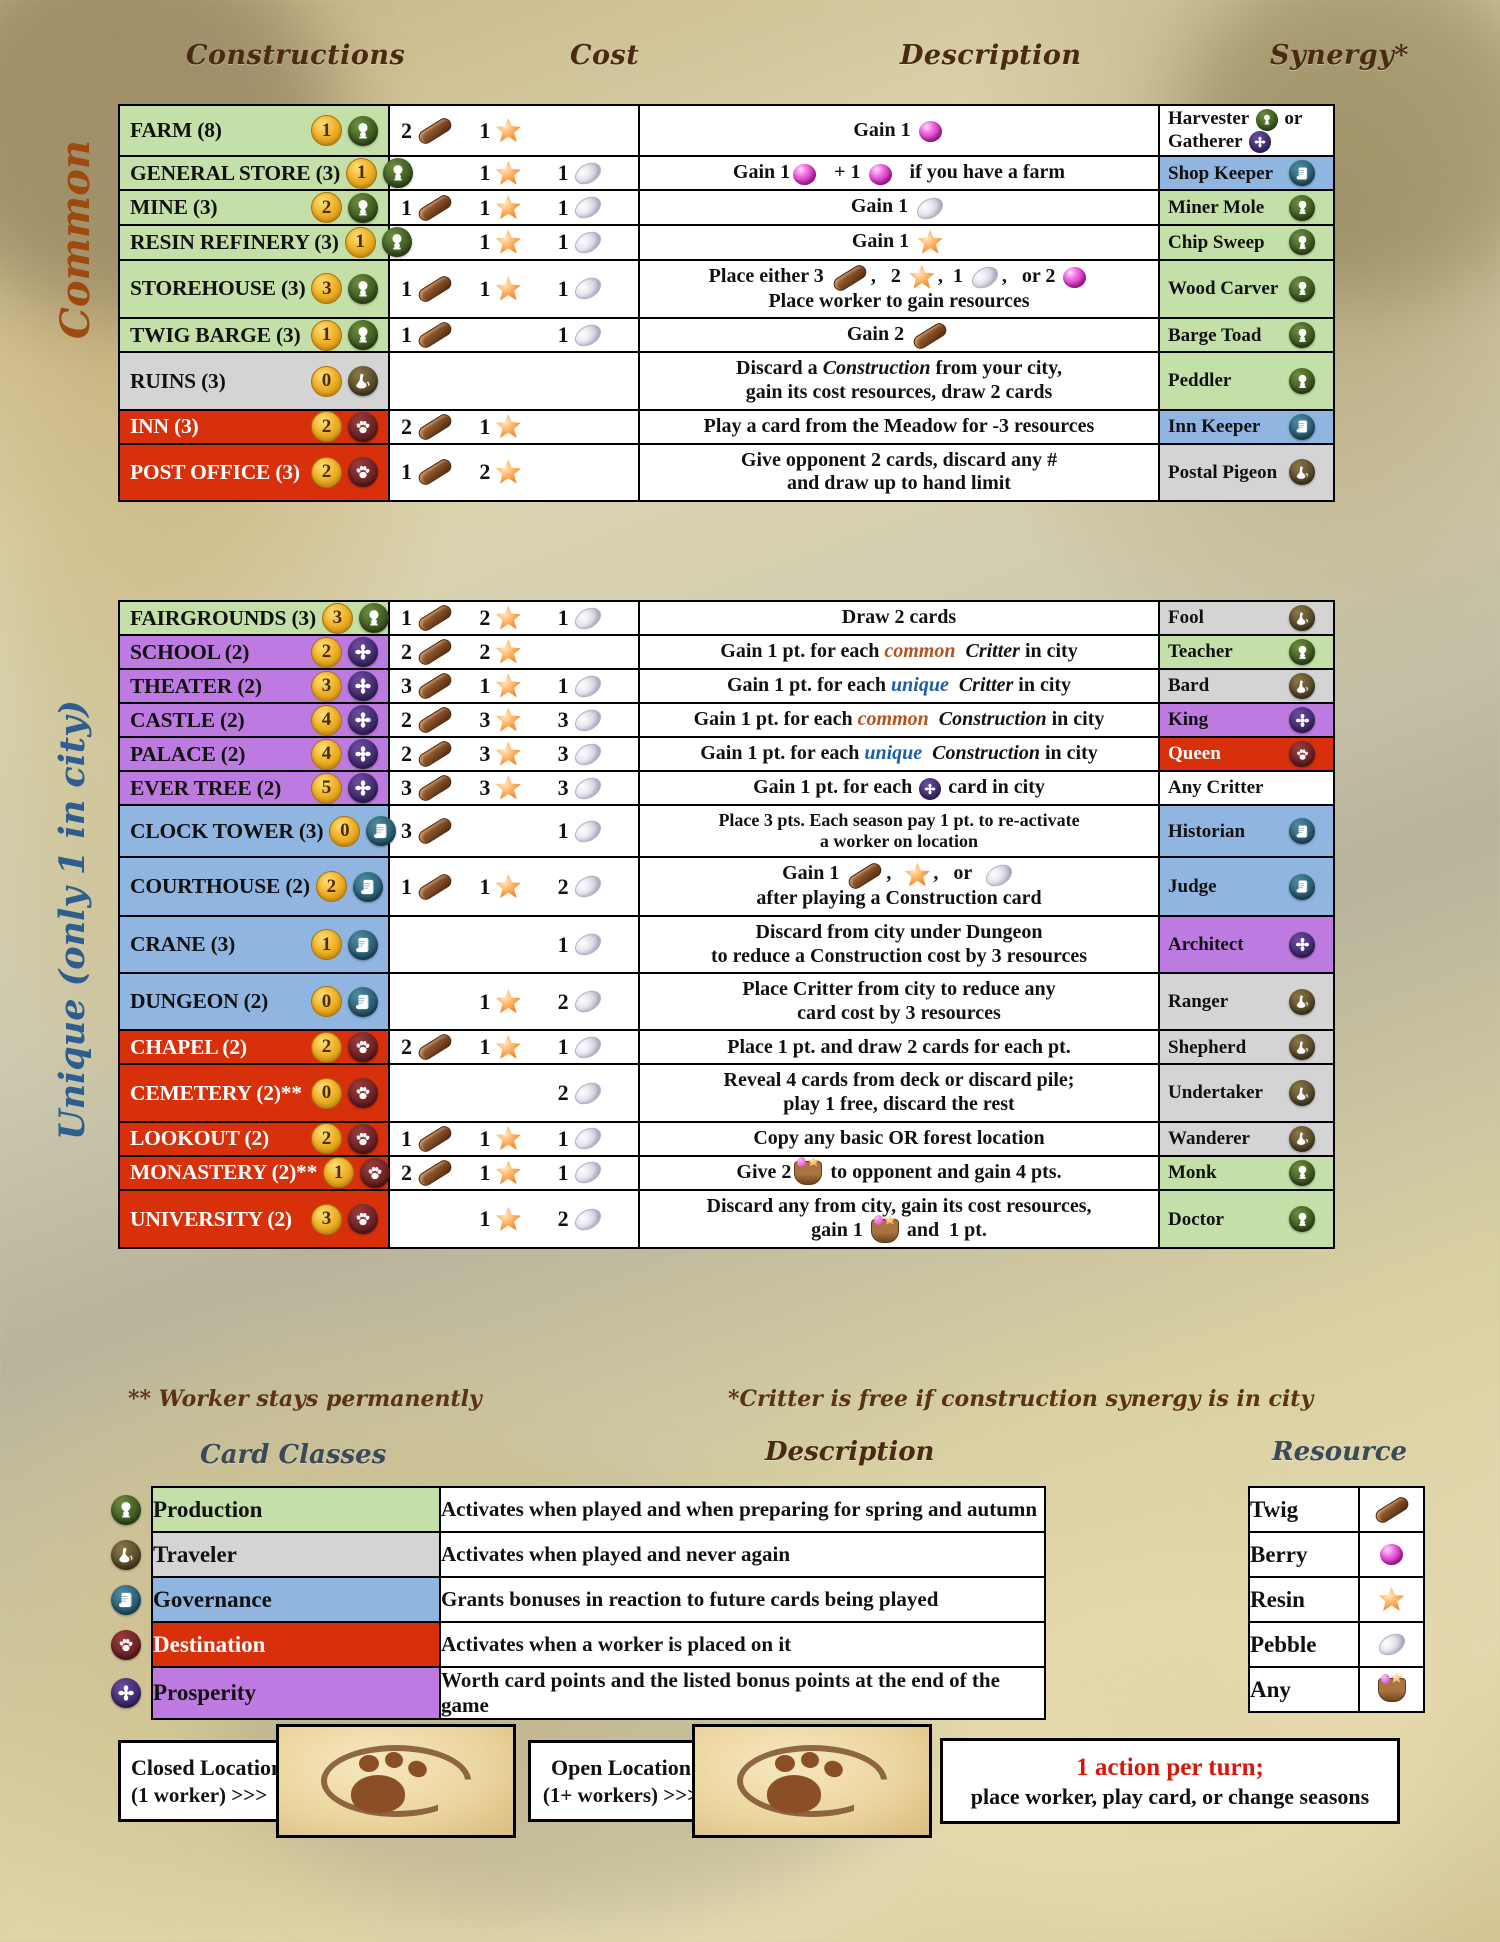 Image resolution: width=1500 pixels, height=1942 pixels. What do you see at coordinates (899, 173) in the screenshot?
I see `card-description: Gain 1 + 1 if you have a farm` at bounding box center [899, 173].